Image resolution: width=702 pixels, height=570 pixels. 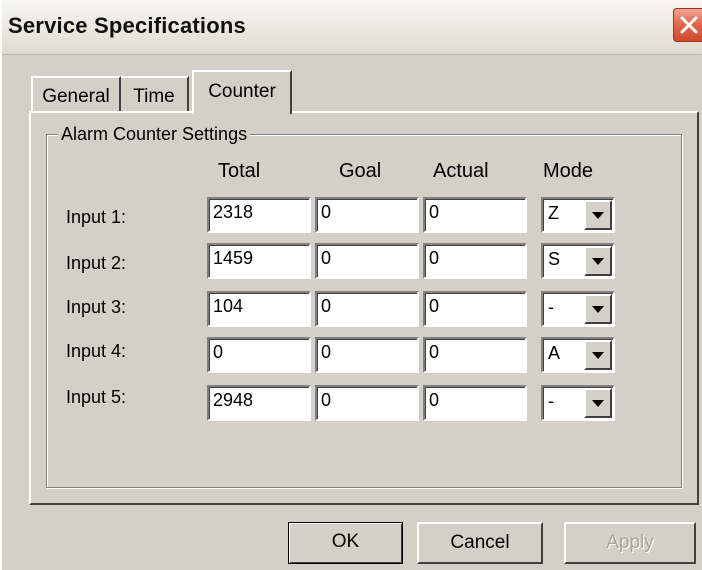 What do you see at coordinates (553, 213) in the screenshot?
I see `input-1-mode-value: Z` at bounding box center [553, 213].